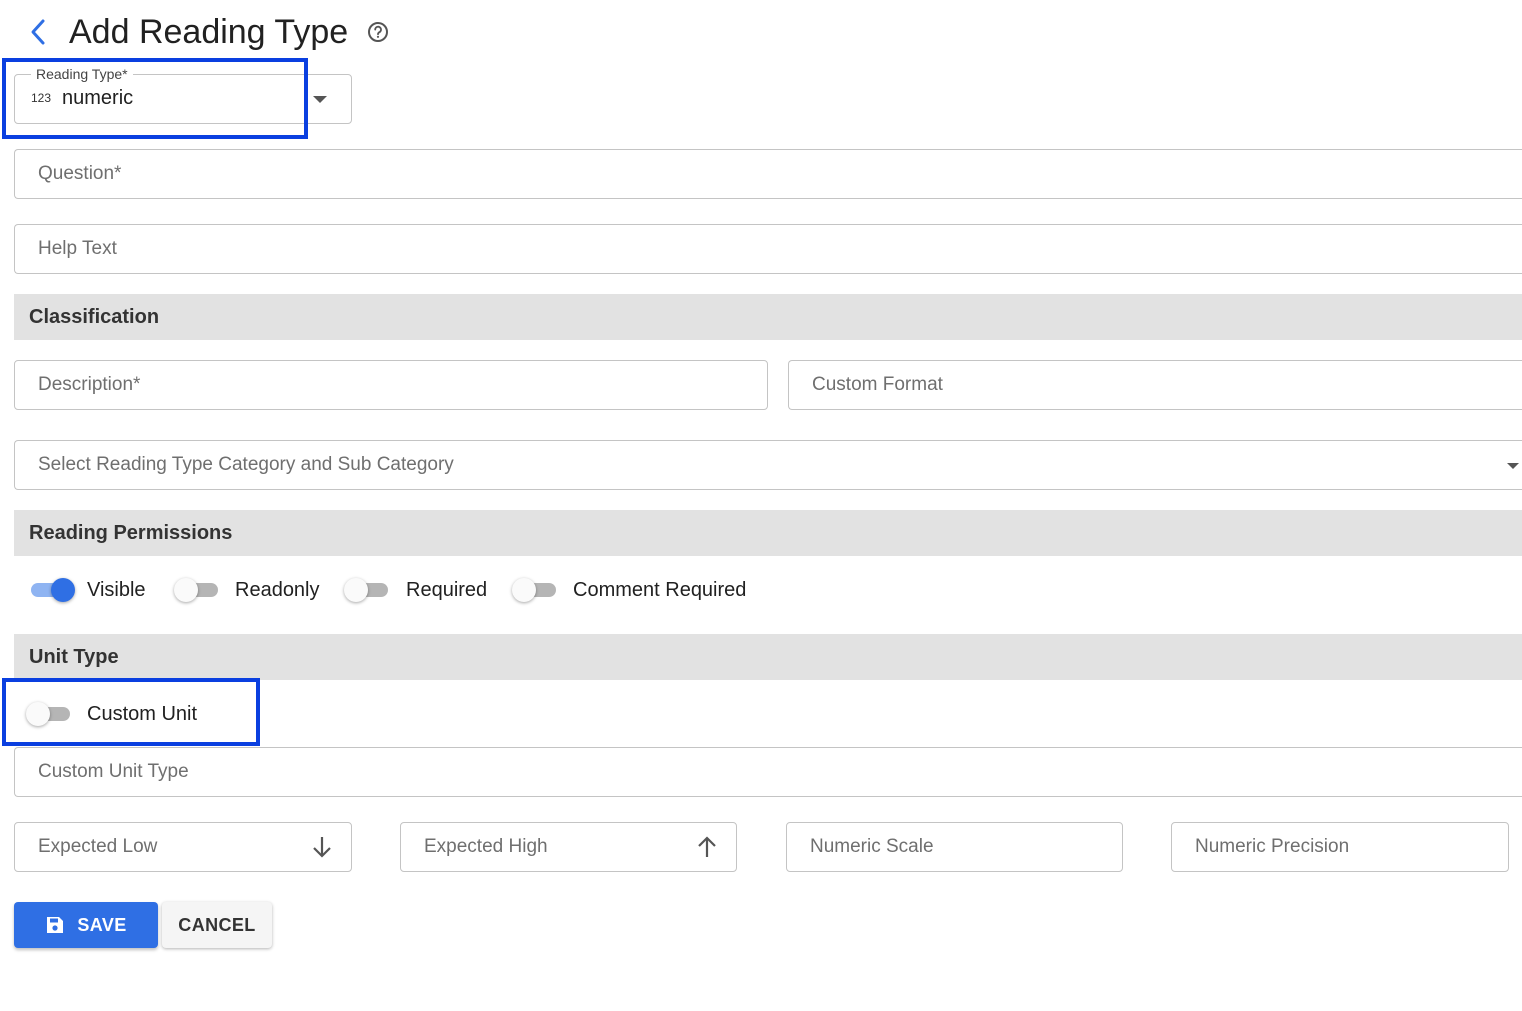  I want to click on readonly-toggle: Readonly, so click(247, 590).